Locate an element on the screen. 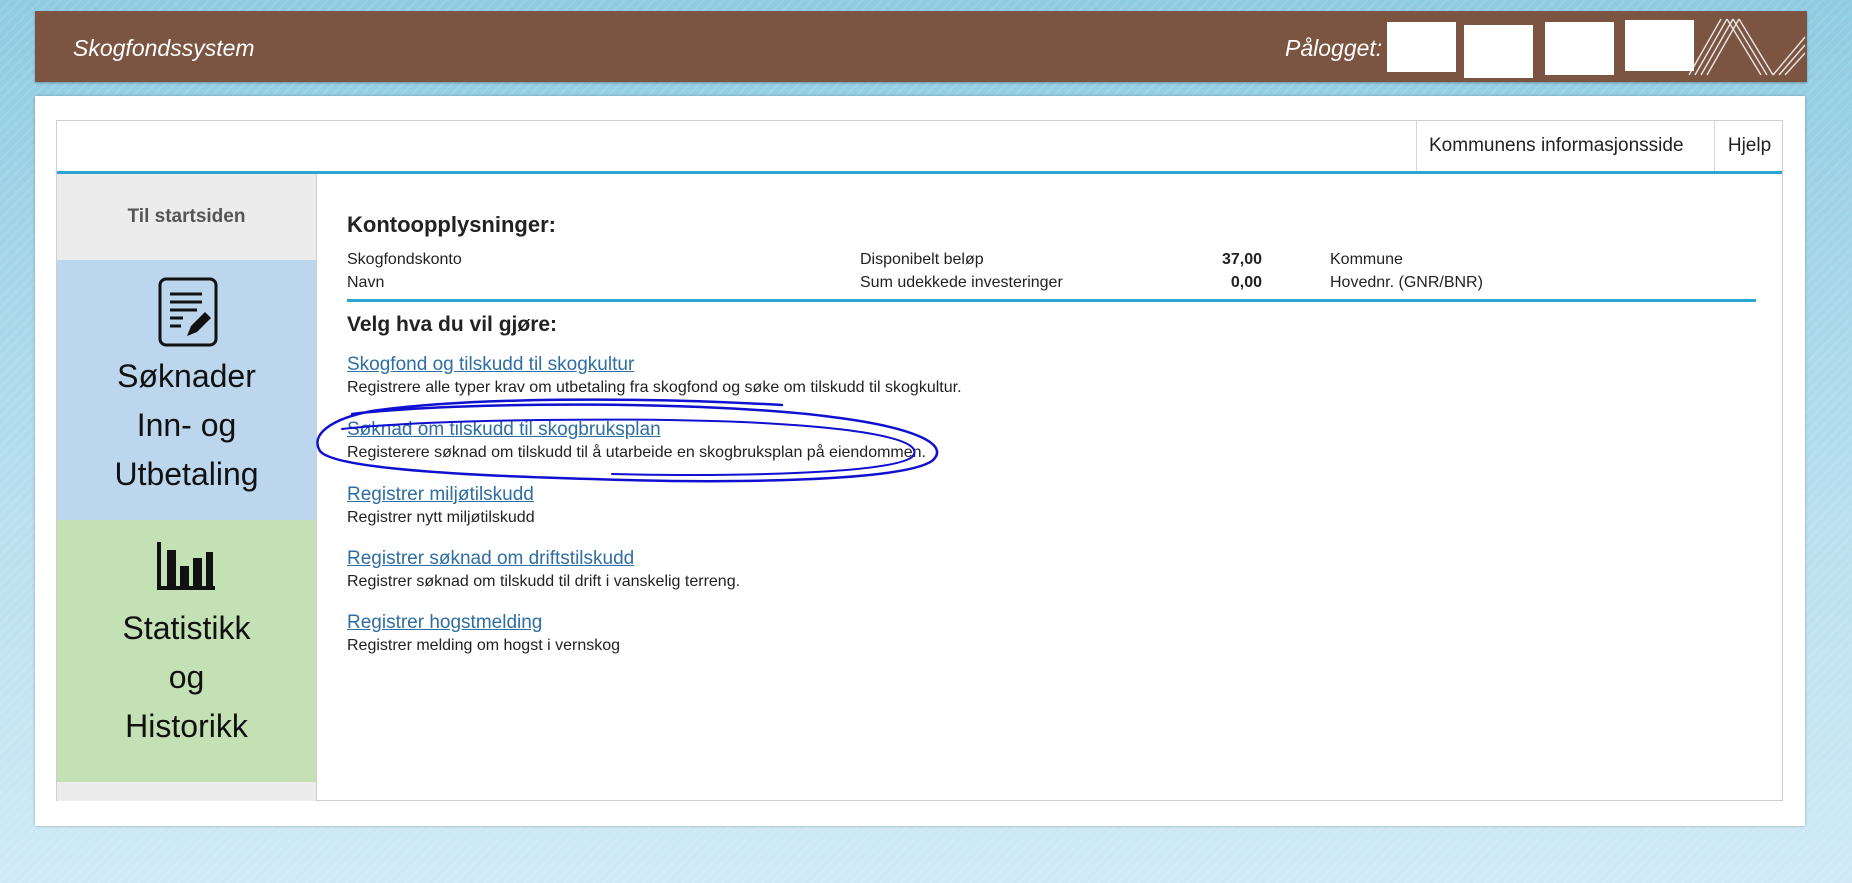 The height and width of the screenshot is (883, 1852). statistics-line-2: og is located at coordinates (186, 677).